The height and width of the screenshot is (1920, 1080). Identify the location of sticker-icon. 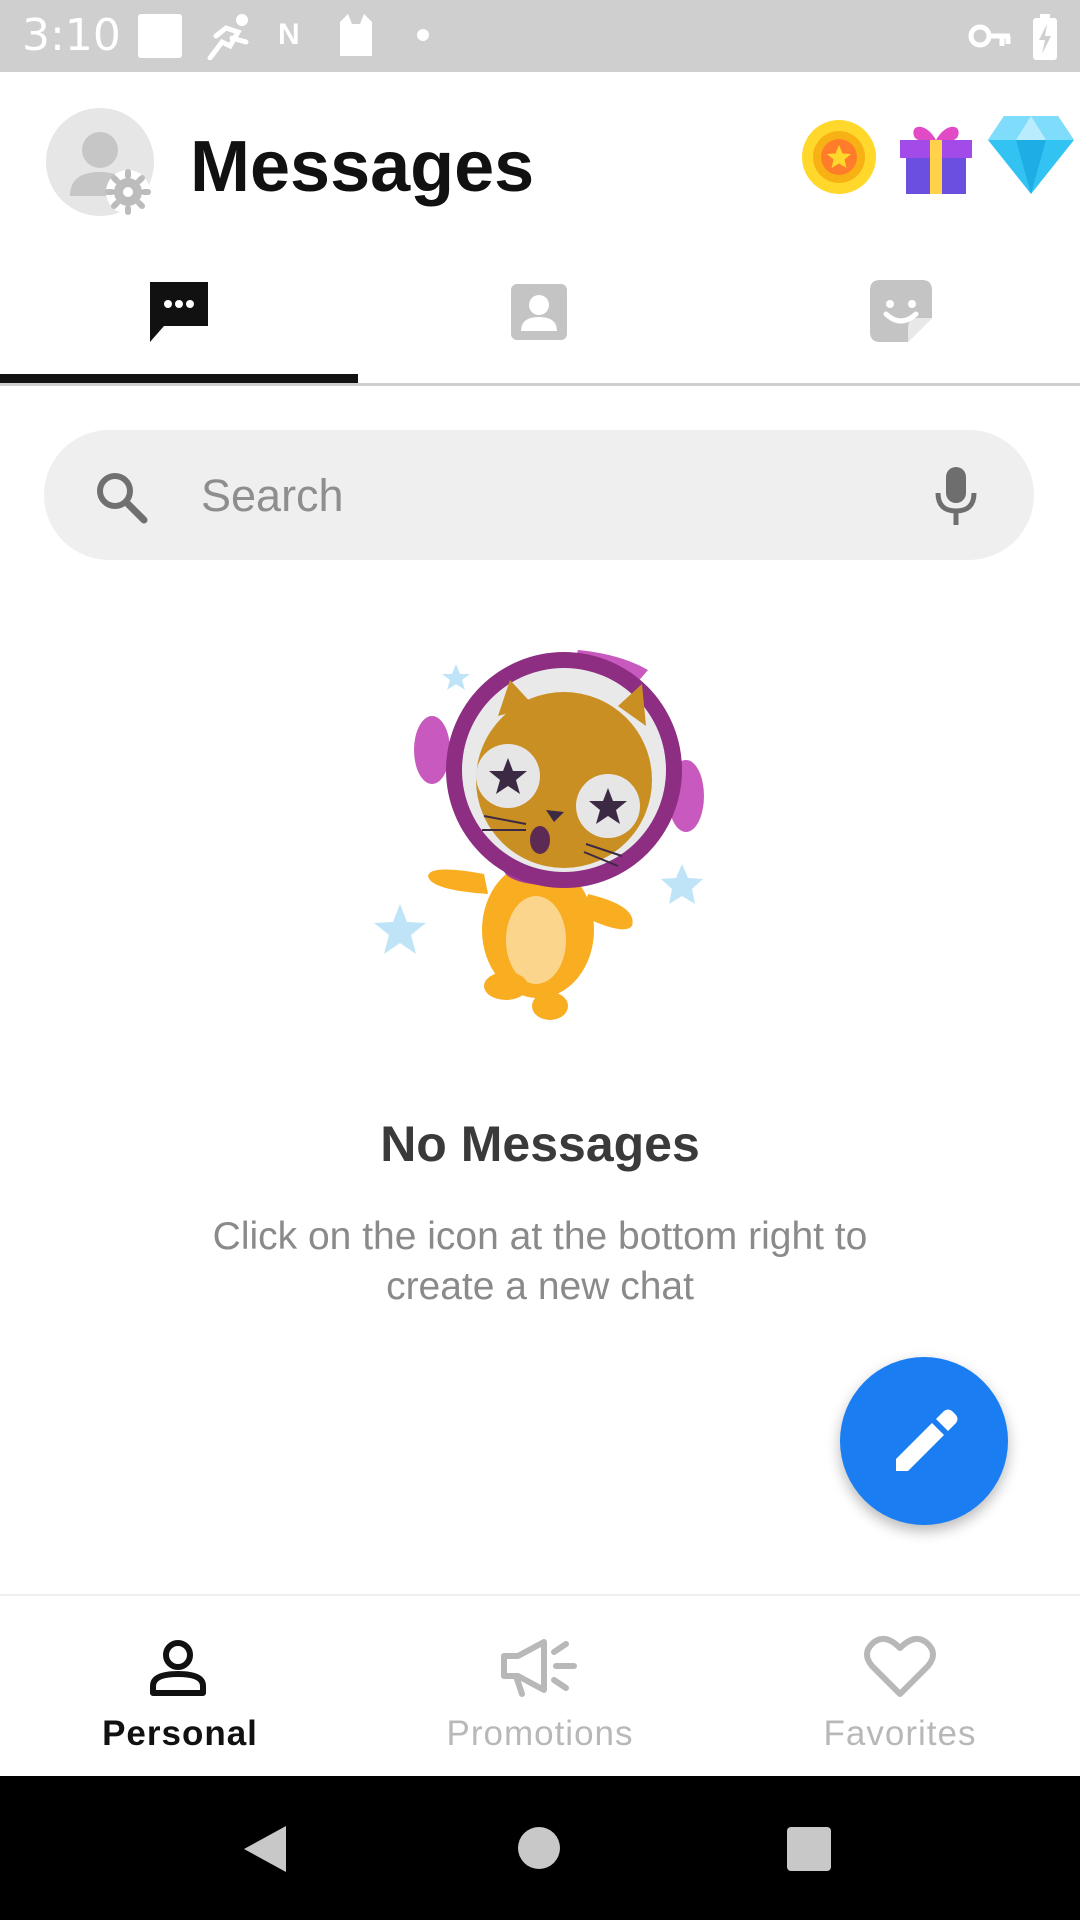
(901, 311).